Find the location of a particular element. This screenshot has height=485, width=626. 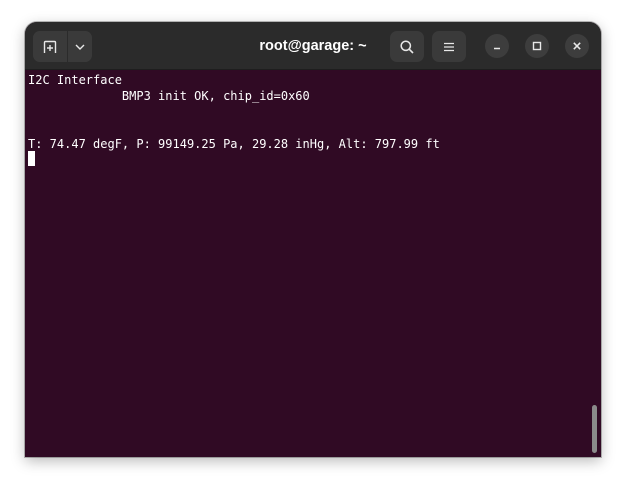

new-tab-button is located at coordinates (50, 46).